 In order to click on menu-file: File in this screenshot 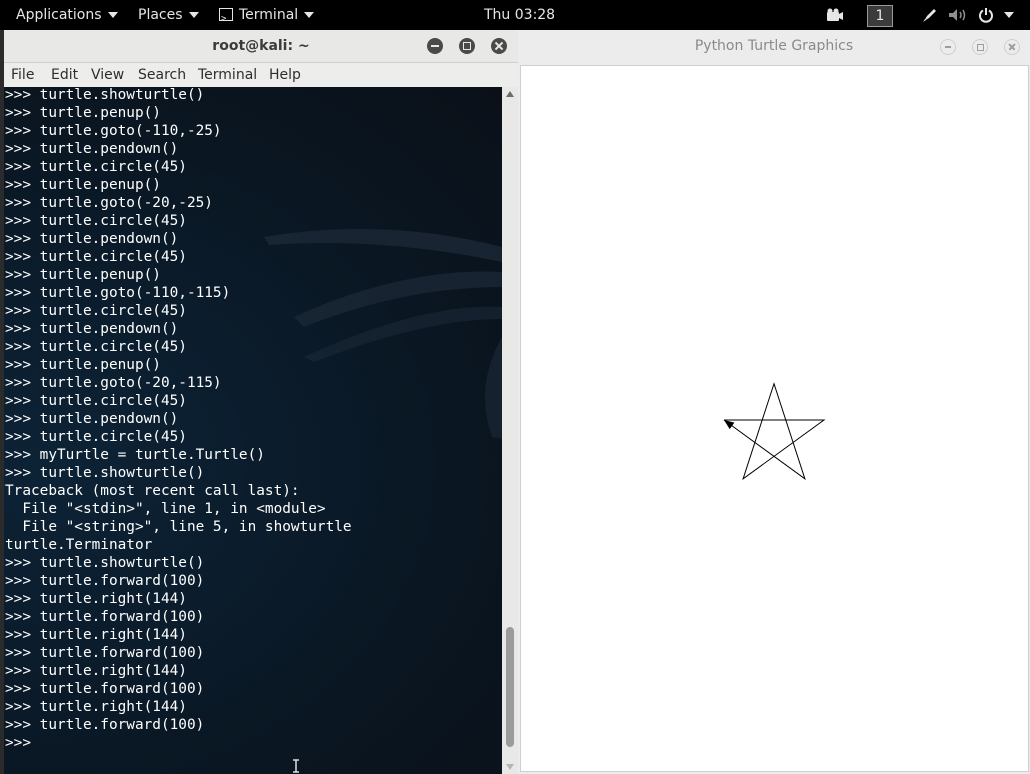, I will do `click(22, 75)`.